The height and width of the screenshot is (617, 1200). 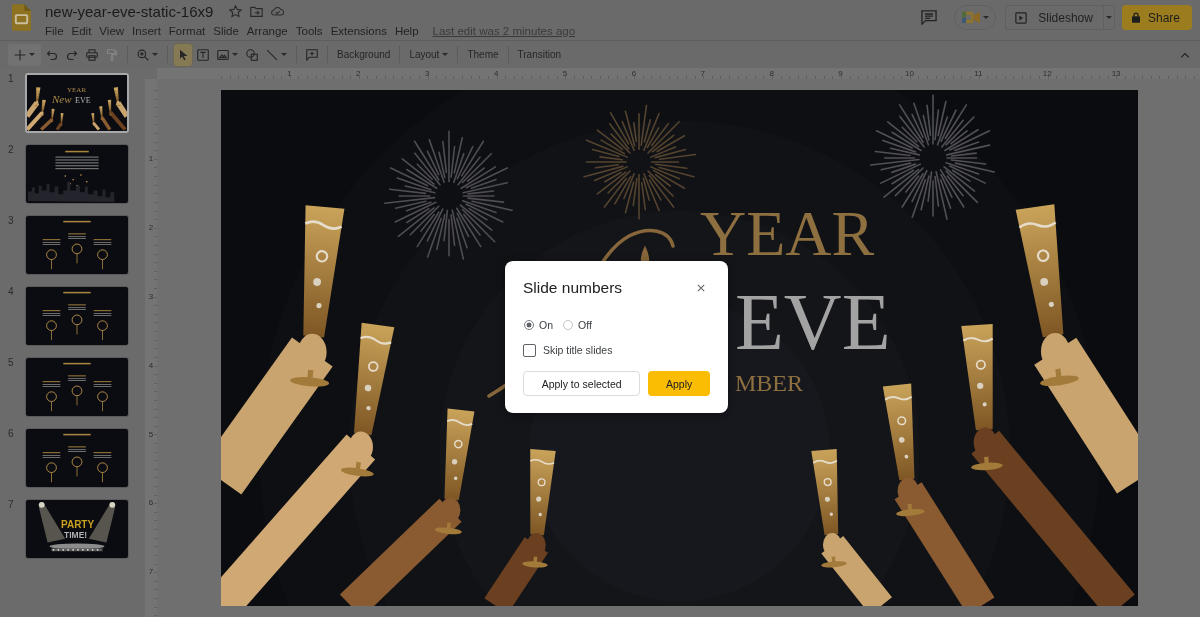 I want to click on slide-number: 5, so click(x=11, y=363).